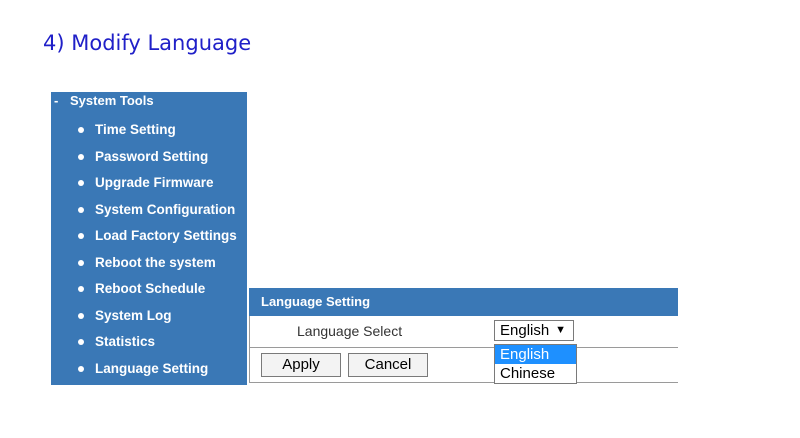  I want to click on sidebar-item-reboot-system: Reboot the system, so click(149, 263).